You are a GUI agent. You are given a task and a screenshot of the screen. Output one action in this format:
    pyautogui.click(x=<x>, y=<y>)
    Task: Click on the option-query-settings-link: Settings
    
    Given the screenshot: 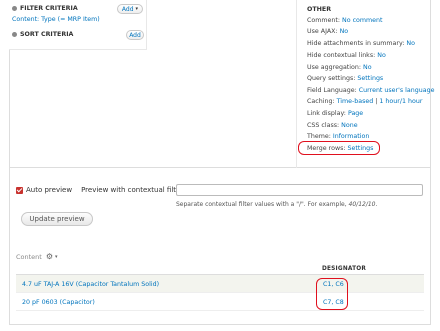 What is the action you would take?
    pyautogui.click(x=370, y=78)
    